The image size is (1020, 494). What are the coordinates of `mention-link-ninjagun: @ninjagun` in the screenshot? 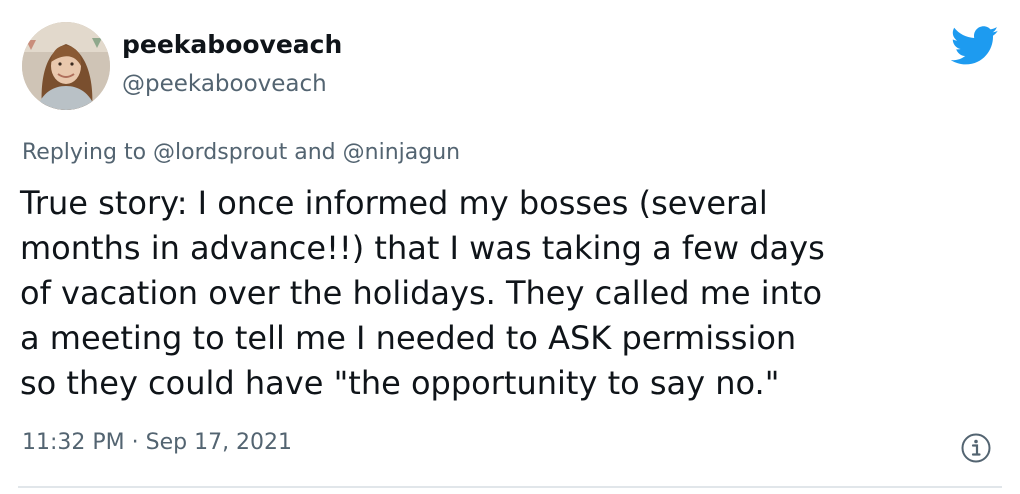 It's located at (401, 152).